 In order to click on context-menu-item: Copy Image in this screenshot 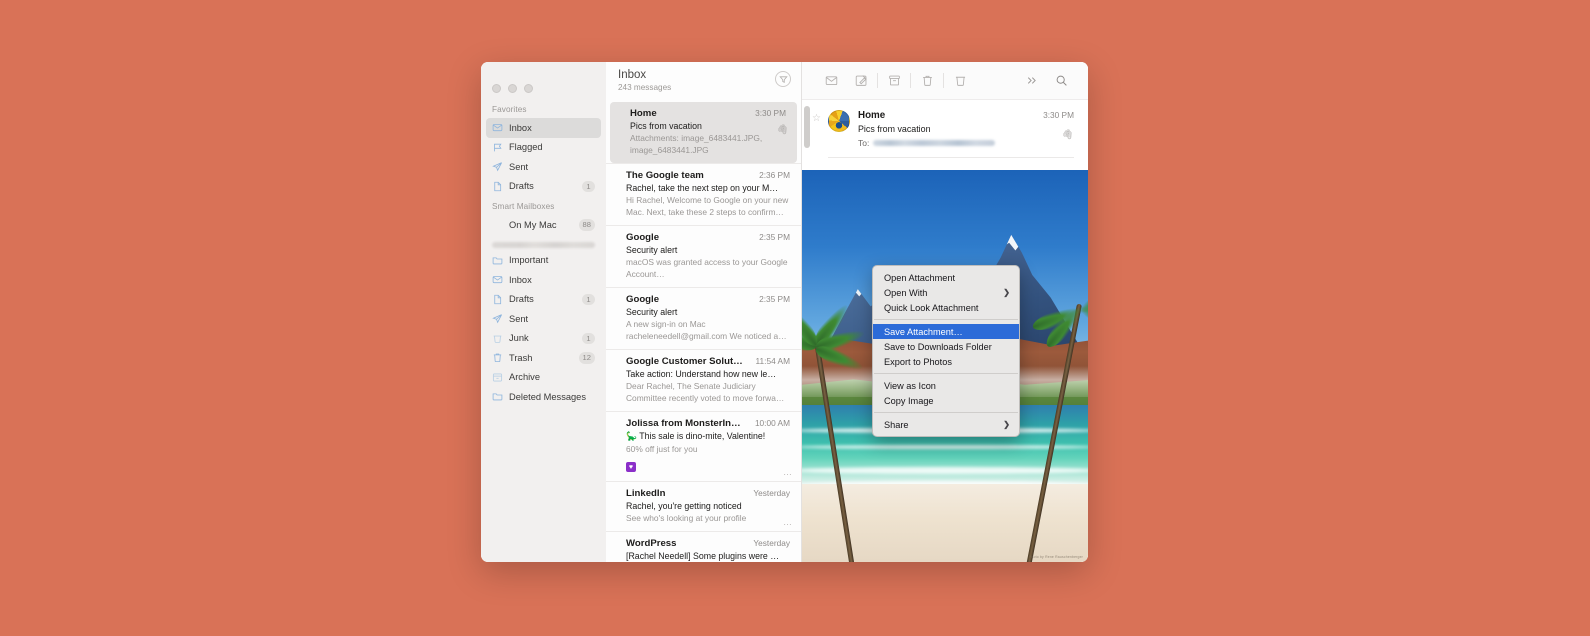, I will do `click(946, 400)`.